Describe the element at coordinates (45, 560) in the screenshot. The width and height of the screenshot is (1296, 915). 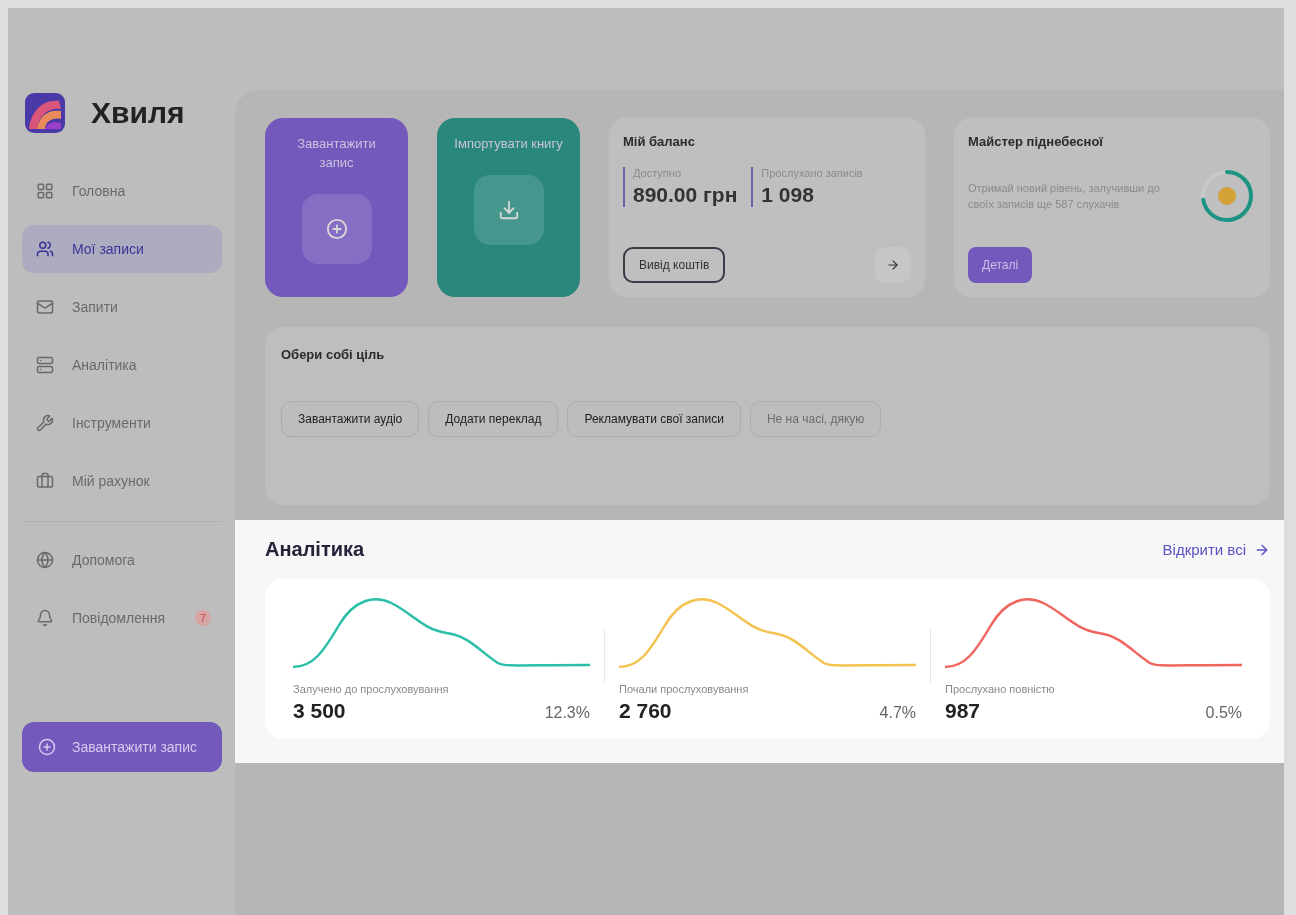
I see `globe-icon` at that location.